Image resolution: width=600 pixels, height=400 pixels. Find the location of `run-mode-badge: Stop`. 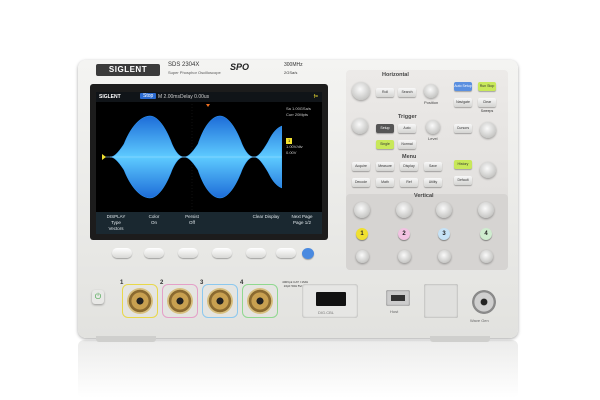

run-mode-badge: Stop is located at coordinates (148, 96).